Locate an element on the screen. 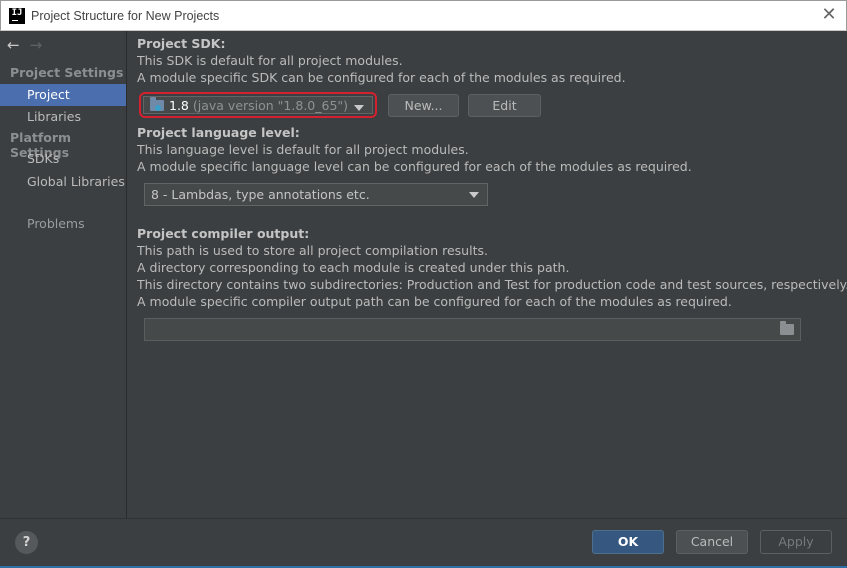 The image size is (847, 568). help-button: ? is located at coordinates (26, 542).